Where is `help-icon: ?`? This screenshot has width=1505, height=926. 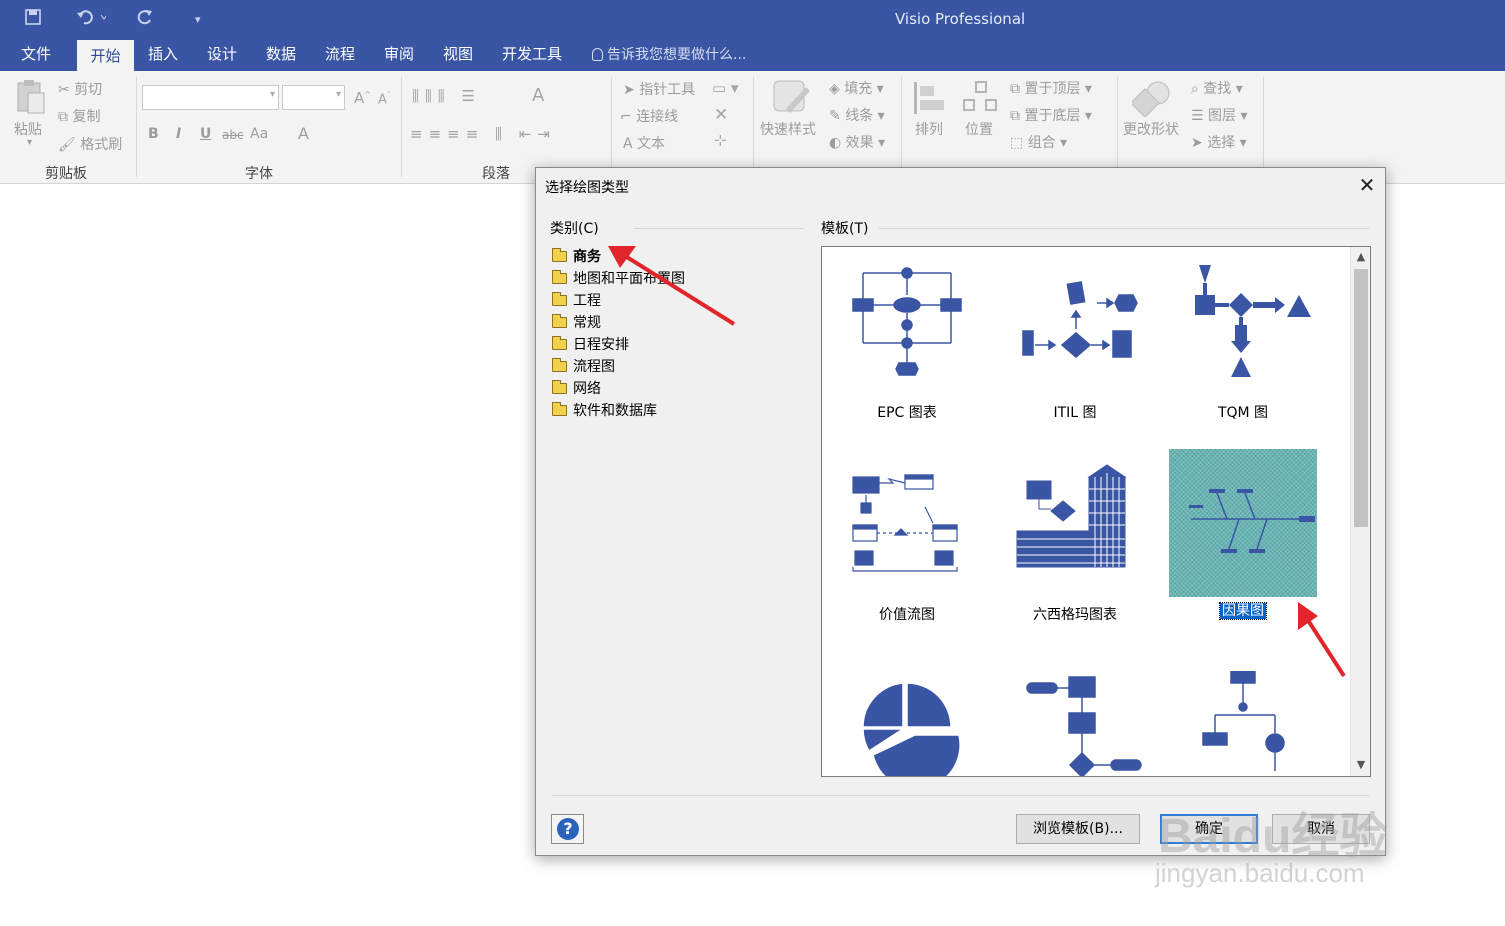
help-icon: ? is located at coordinates (568, 829).